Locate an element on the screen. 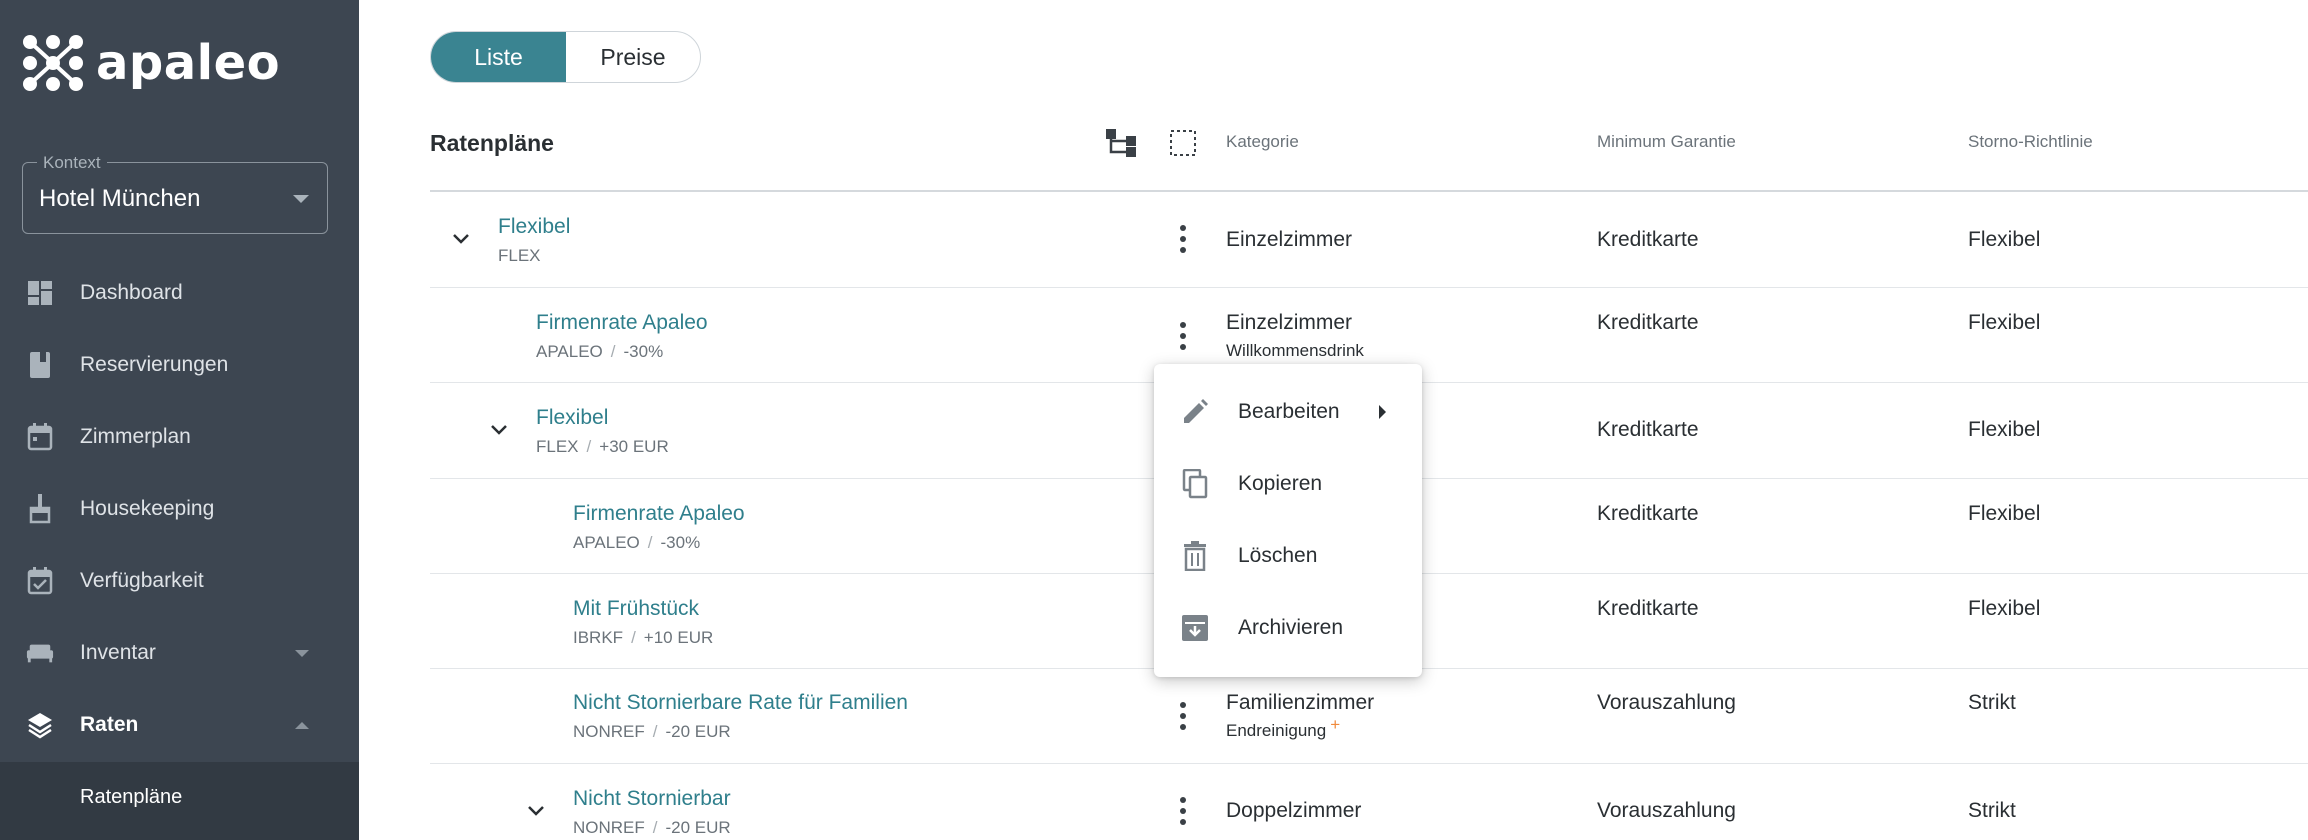 The height and width of the screenshot is (840, 2308). rate-plan-name: Mit Frühstück is located at coordinates (636, 609).